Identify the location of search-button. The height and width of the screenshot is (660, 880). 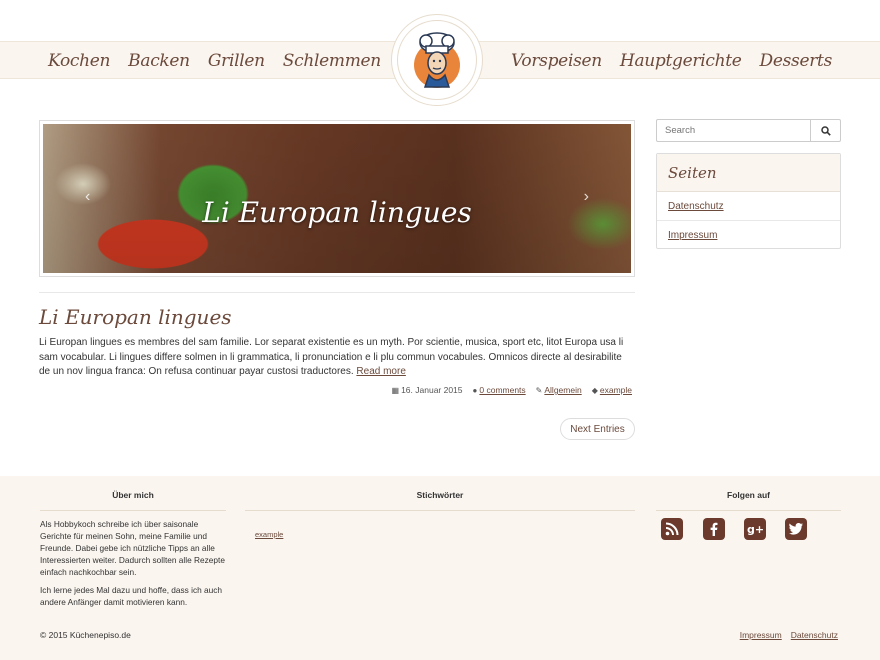
(825, 130).